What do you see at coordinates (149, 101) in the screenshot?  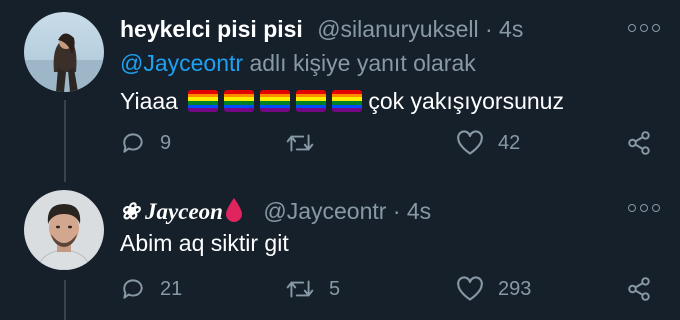 I see `tweet-text-start: Yiaaa` at bounding box center [149, 101].